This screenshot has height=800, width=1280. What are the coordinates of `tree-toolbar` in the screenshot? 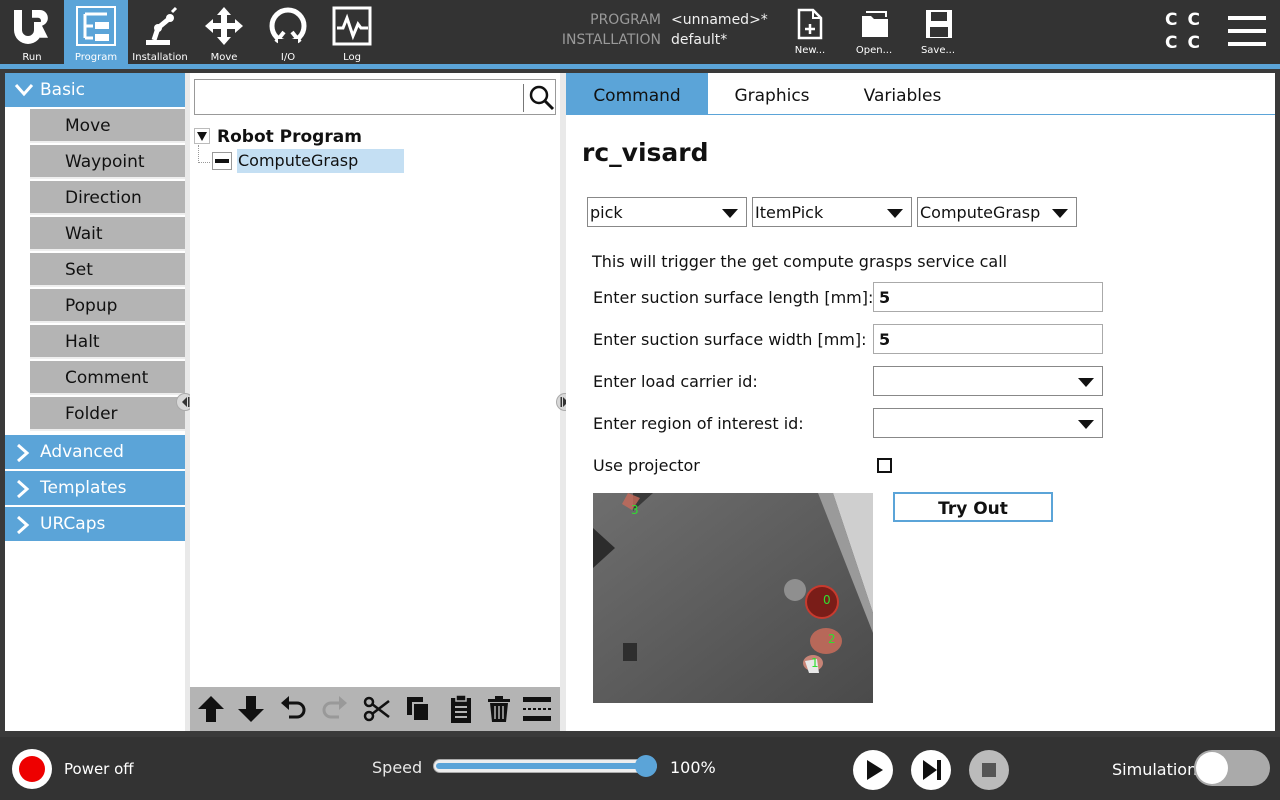 It's located at (375, 709).